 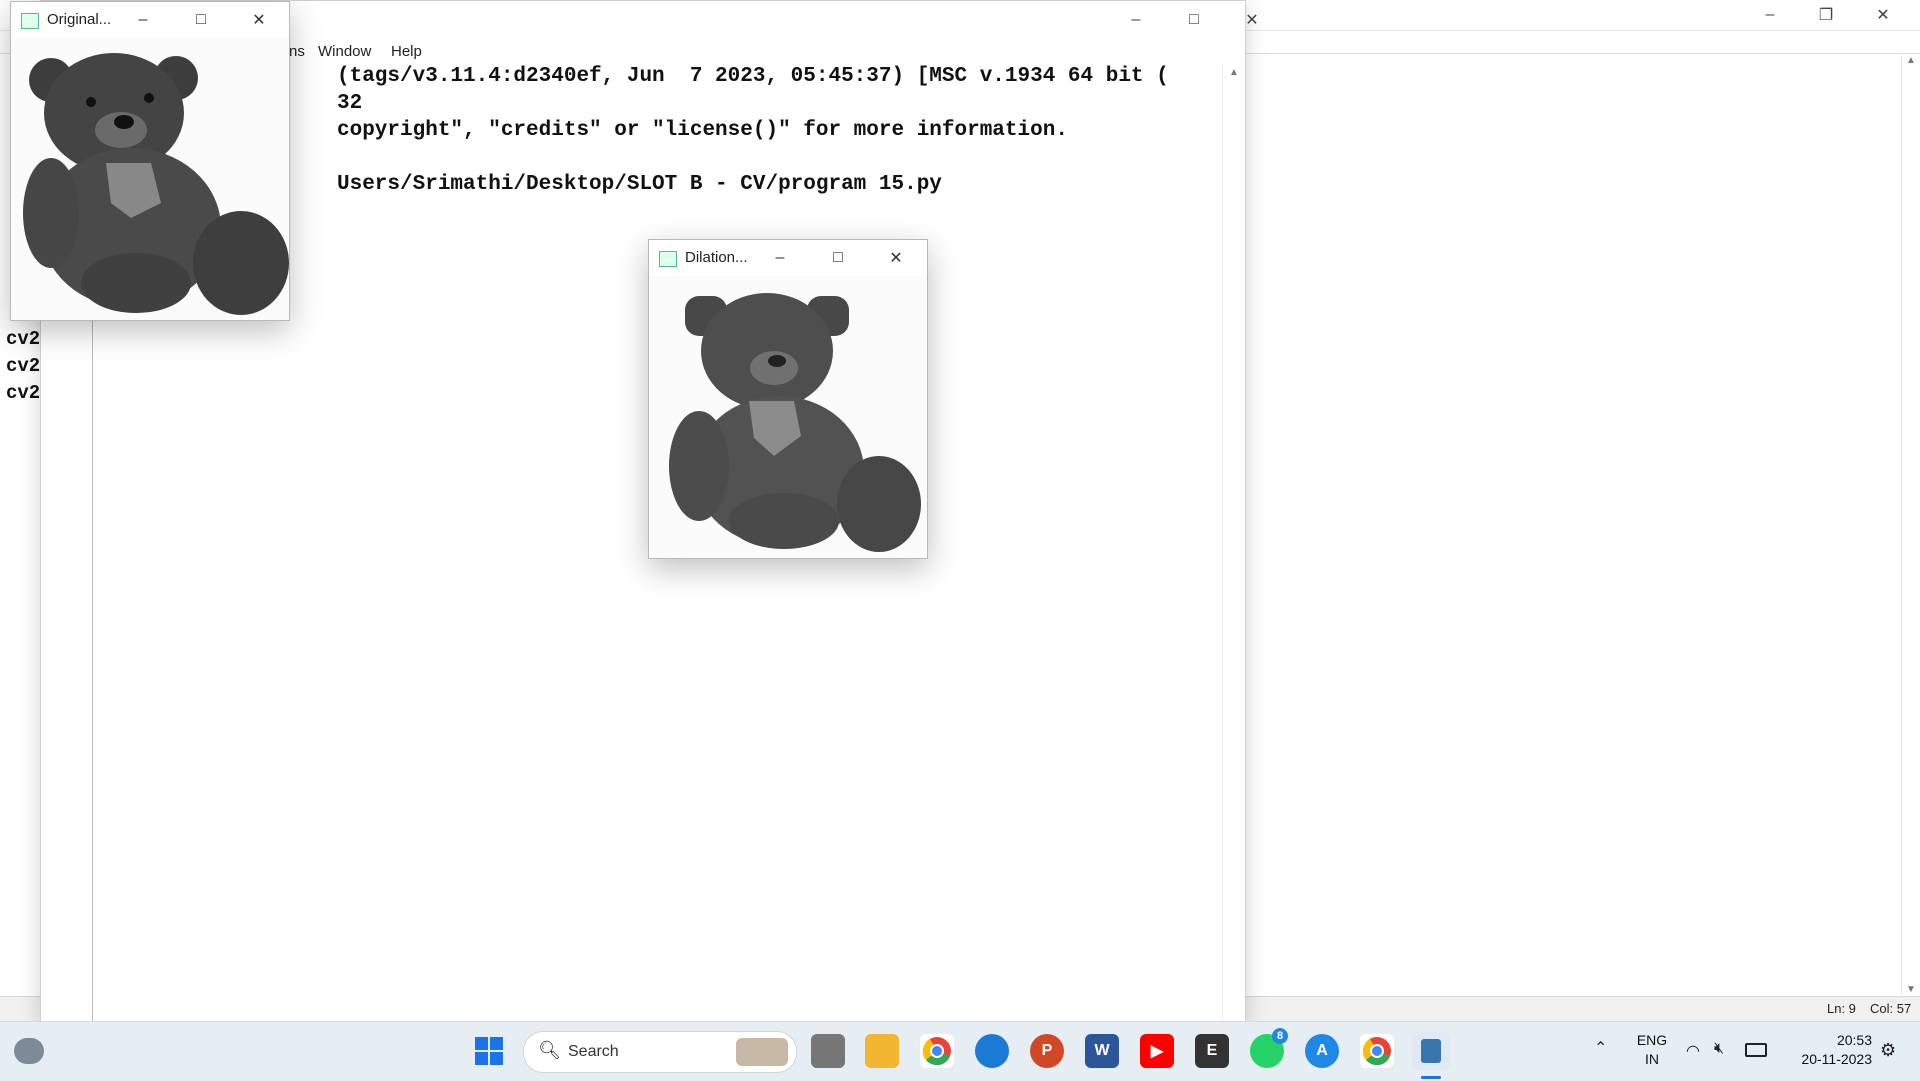 I want to click on shell-scrollbar: ▲, so click(x=1233, y=542).